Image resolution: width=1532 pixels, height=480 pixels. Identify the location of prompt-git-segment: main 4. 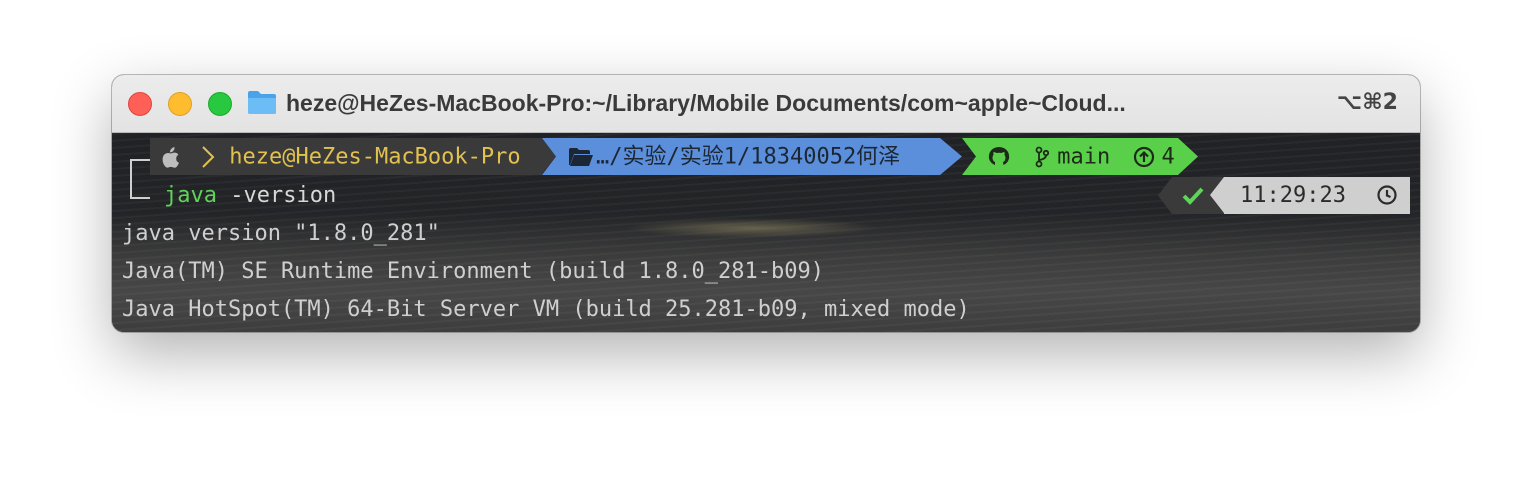
(1080, 156).